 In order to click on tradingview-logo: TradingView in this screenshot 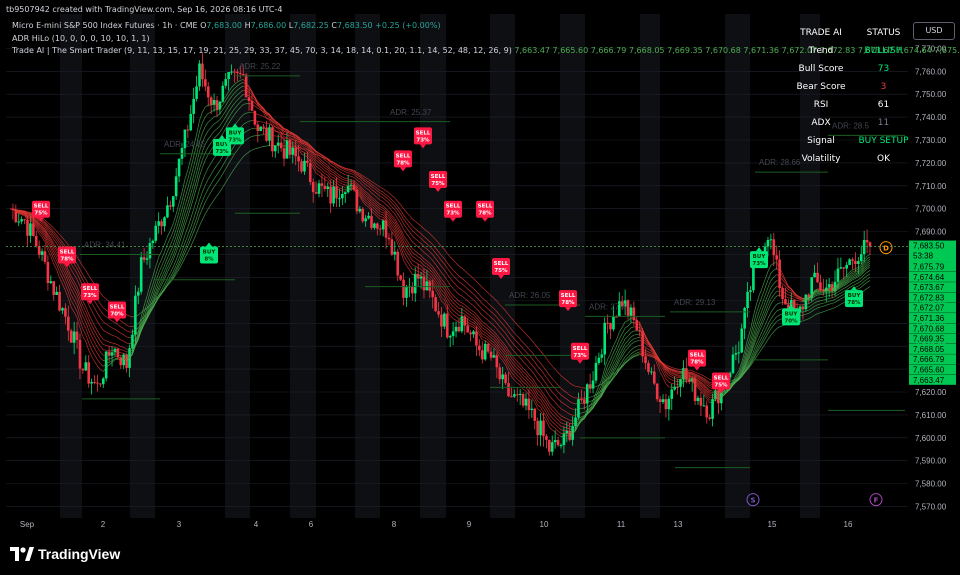, I will do `click(65, 554)`.